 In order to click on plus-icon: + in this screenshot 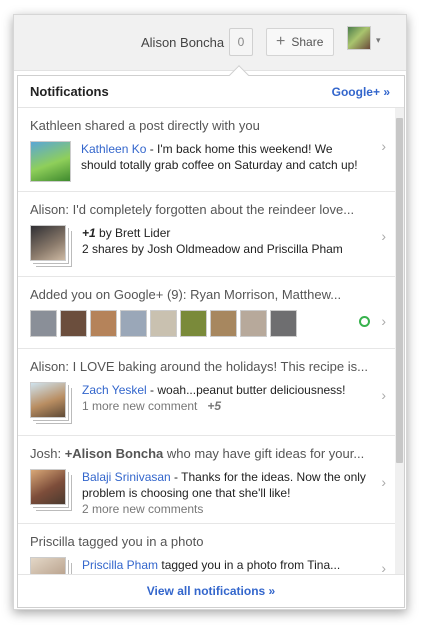, I will do `click(281, 41)`.